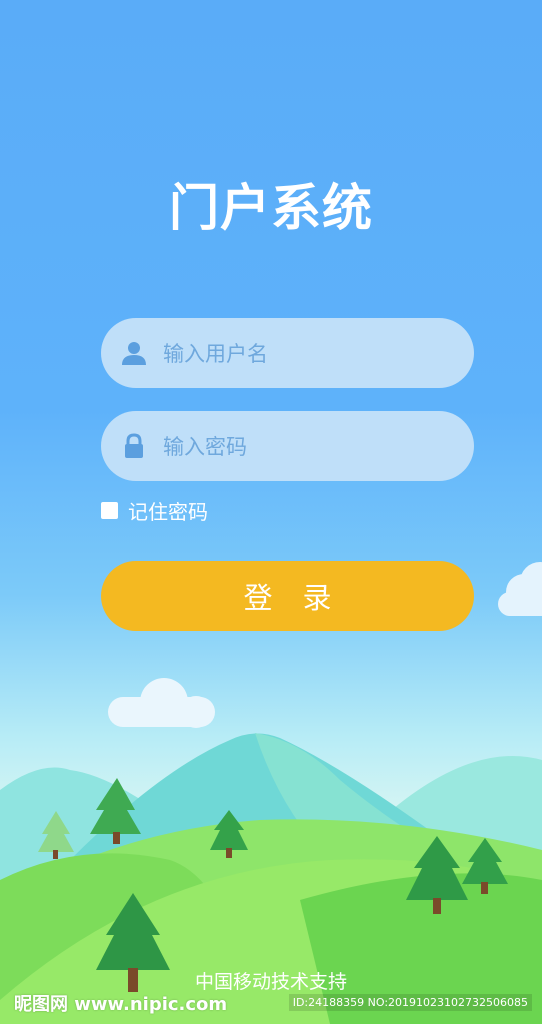  I want to click on cloud-right, so click(520, 589).